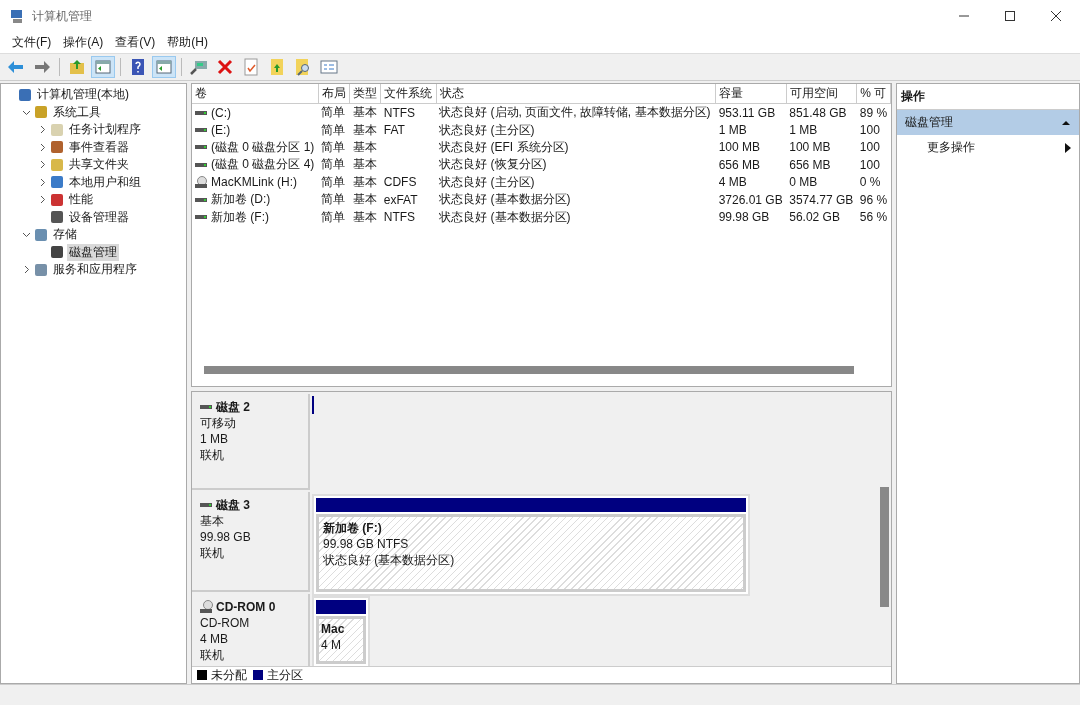 The width and height of the screenshot is (1080, 705). I want to click on section-title: 磁盘管理, so click(929, 122).